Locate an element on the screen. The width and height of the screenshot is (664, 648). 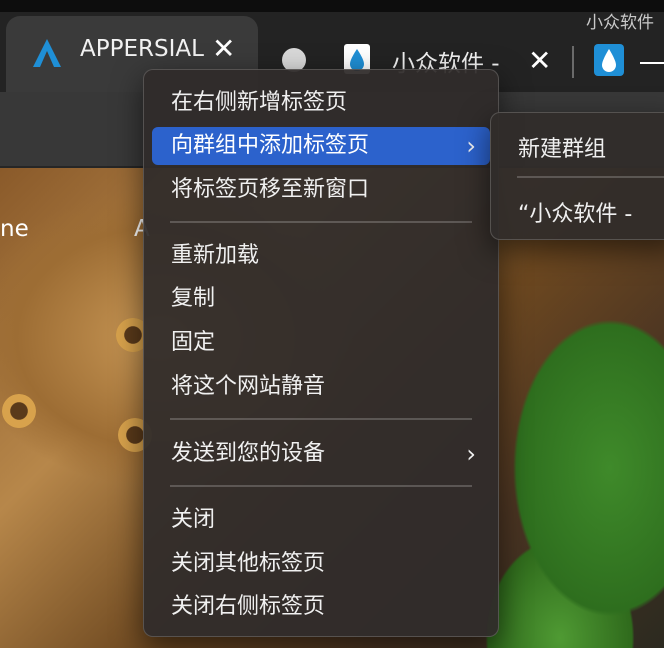
menu-item-label: 发送到您的设备 is located at coordinates (248, 453).